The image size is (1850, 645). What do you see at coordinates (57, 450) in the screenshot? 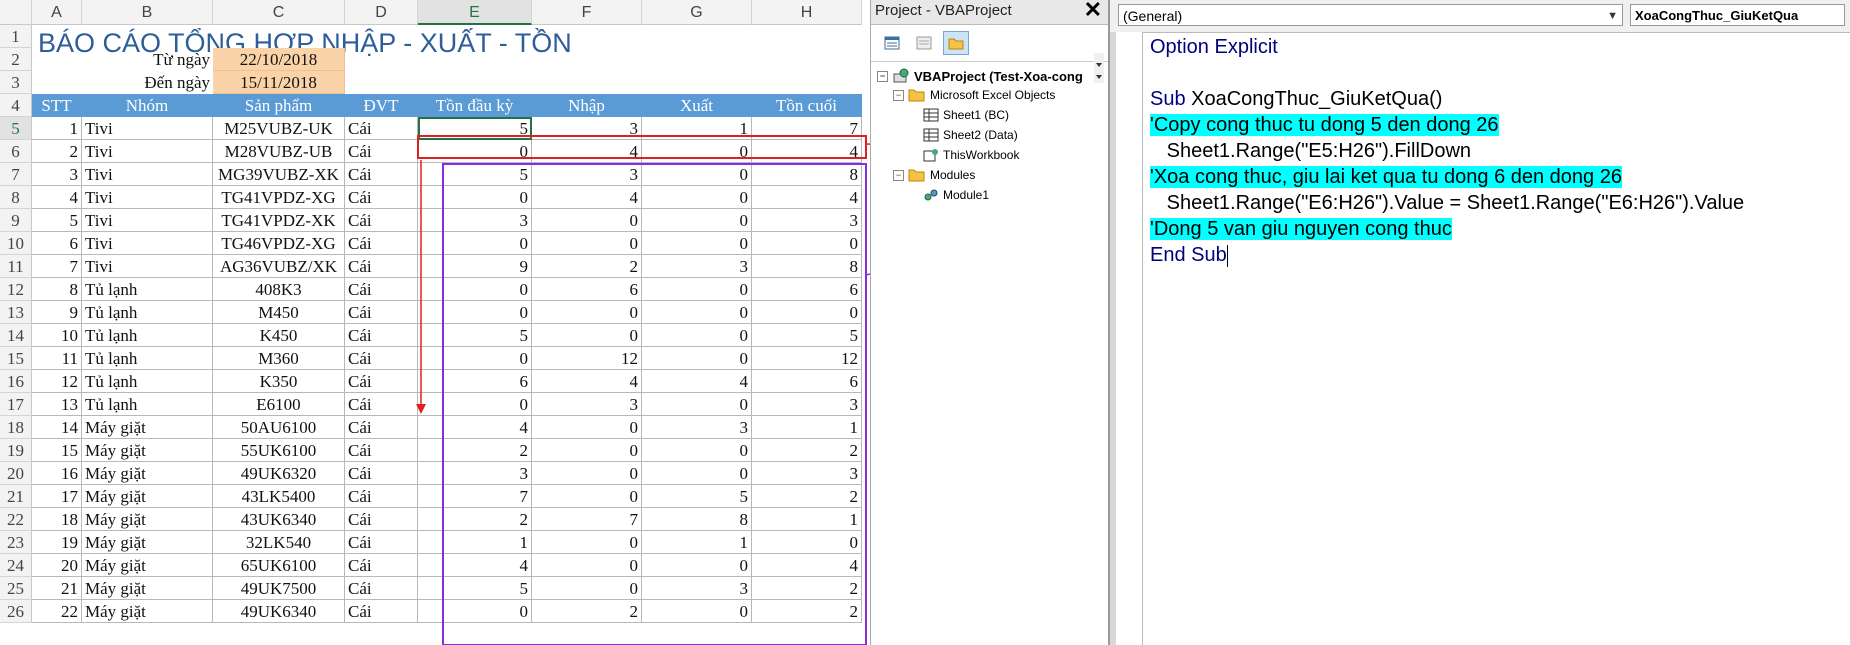
I see `data-cell: 15` at bounding box center [57, 450].